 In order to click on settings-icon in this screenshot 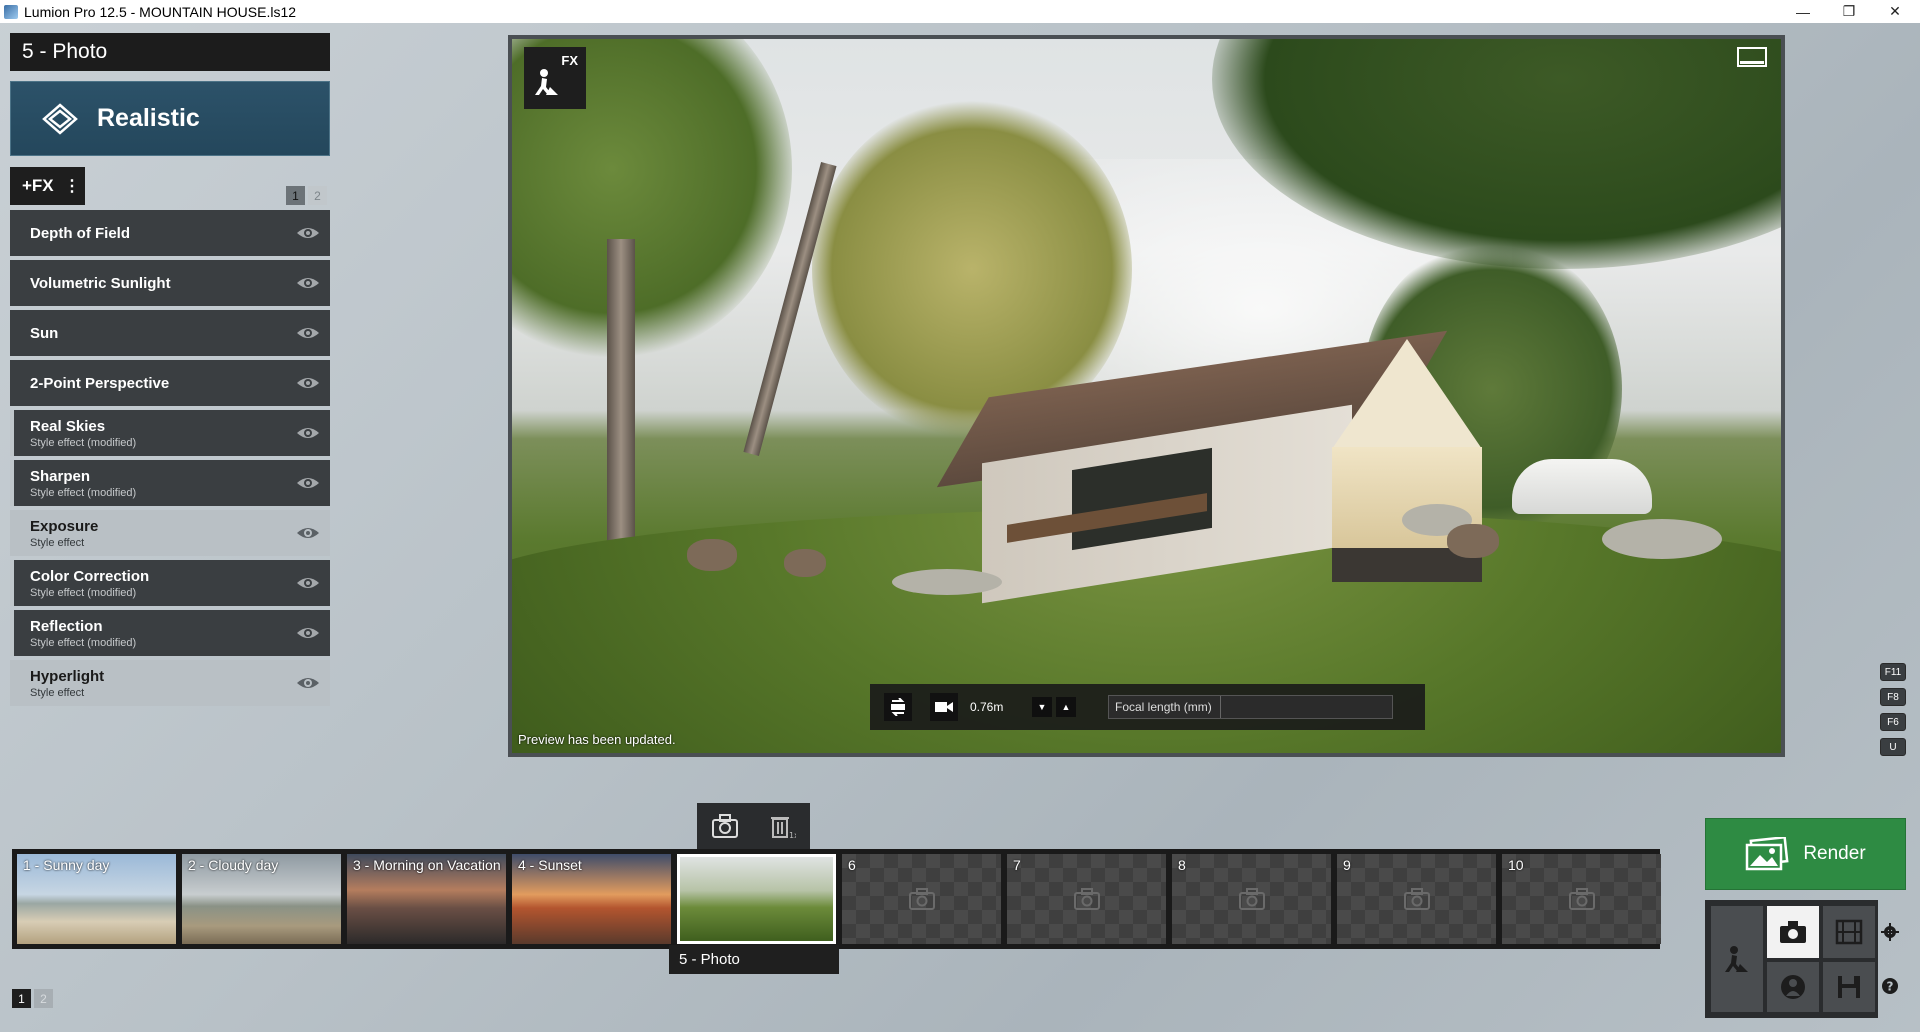, I will do `click(1890, 932)`.